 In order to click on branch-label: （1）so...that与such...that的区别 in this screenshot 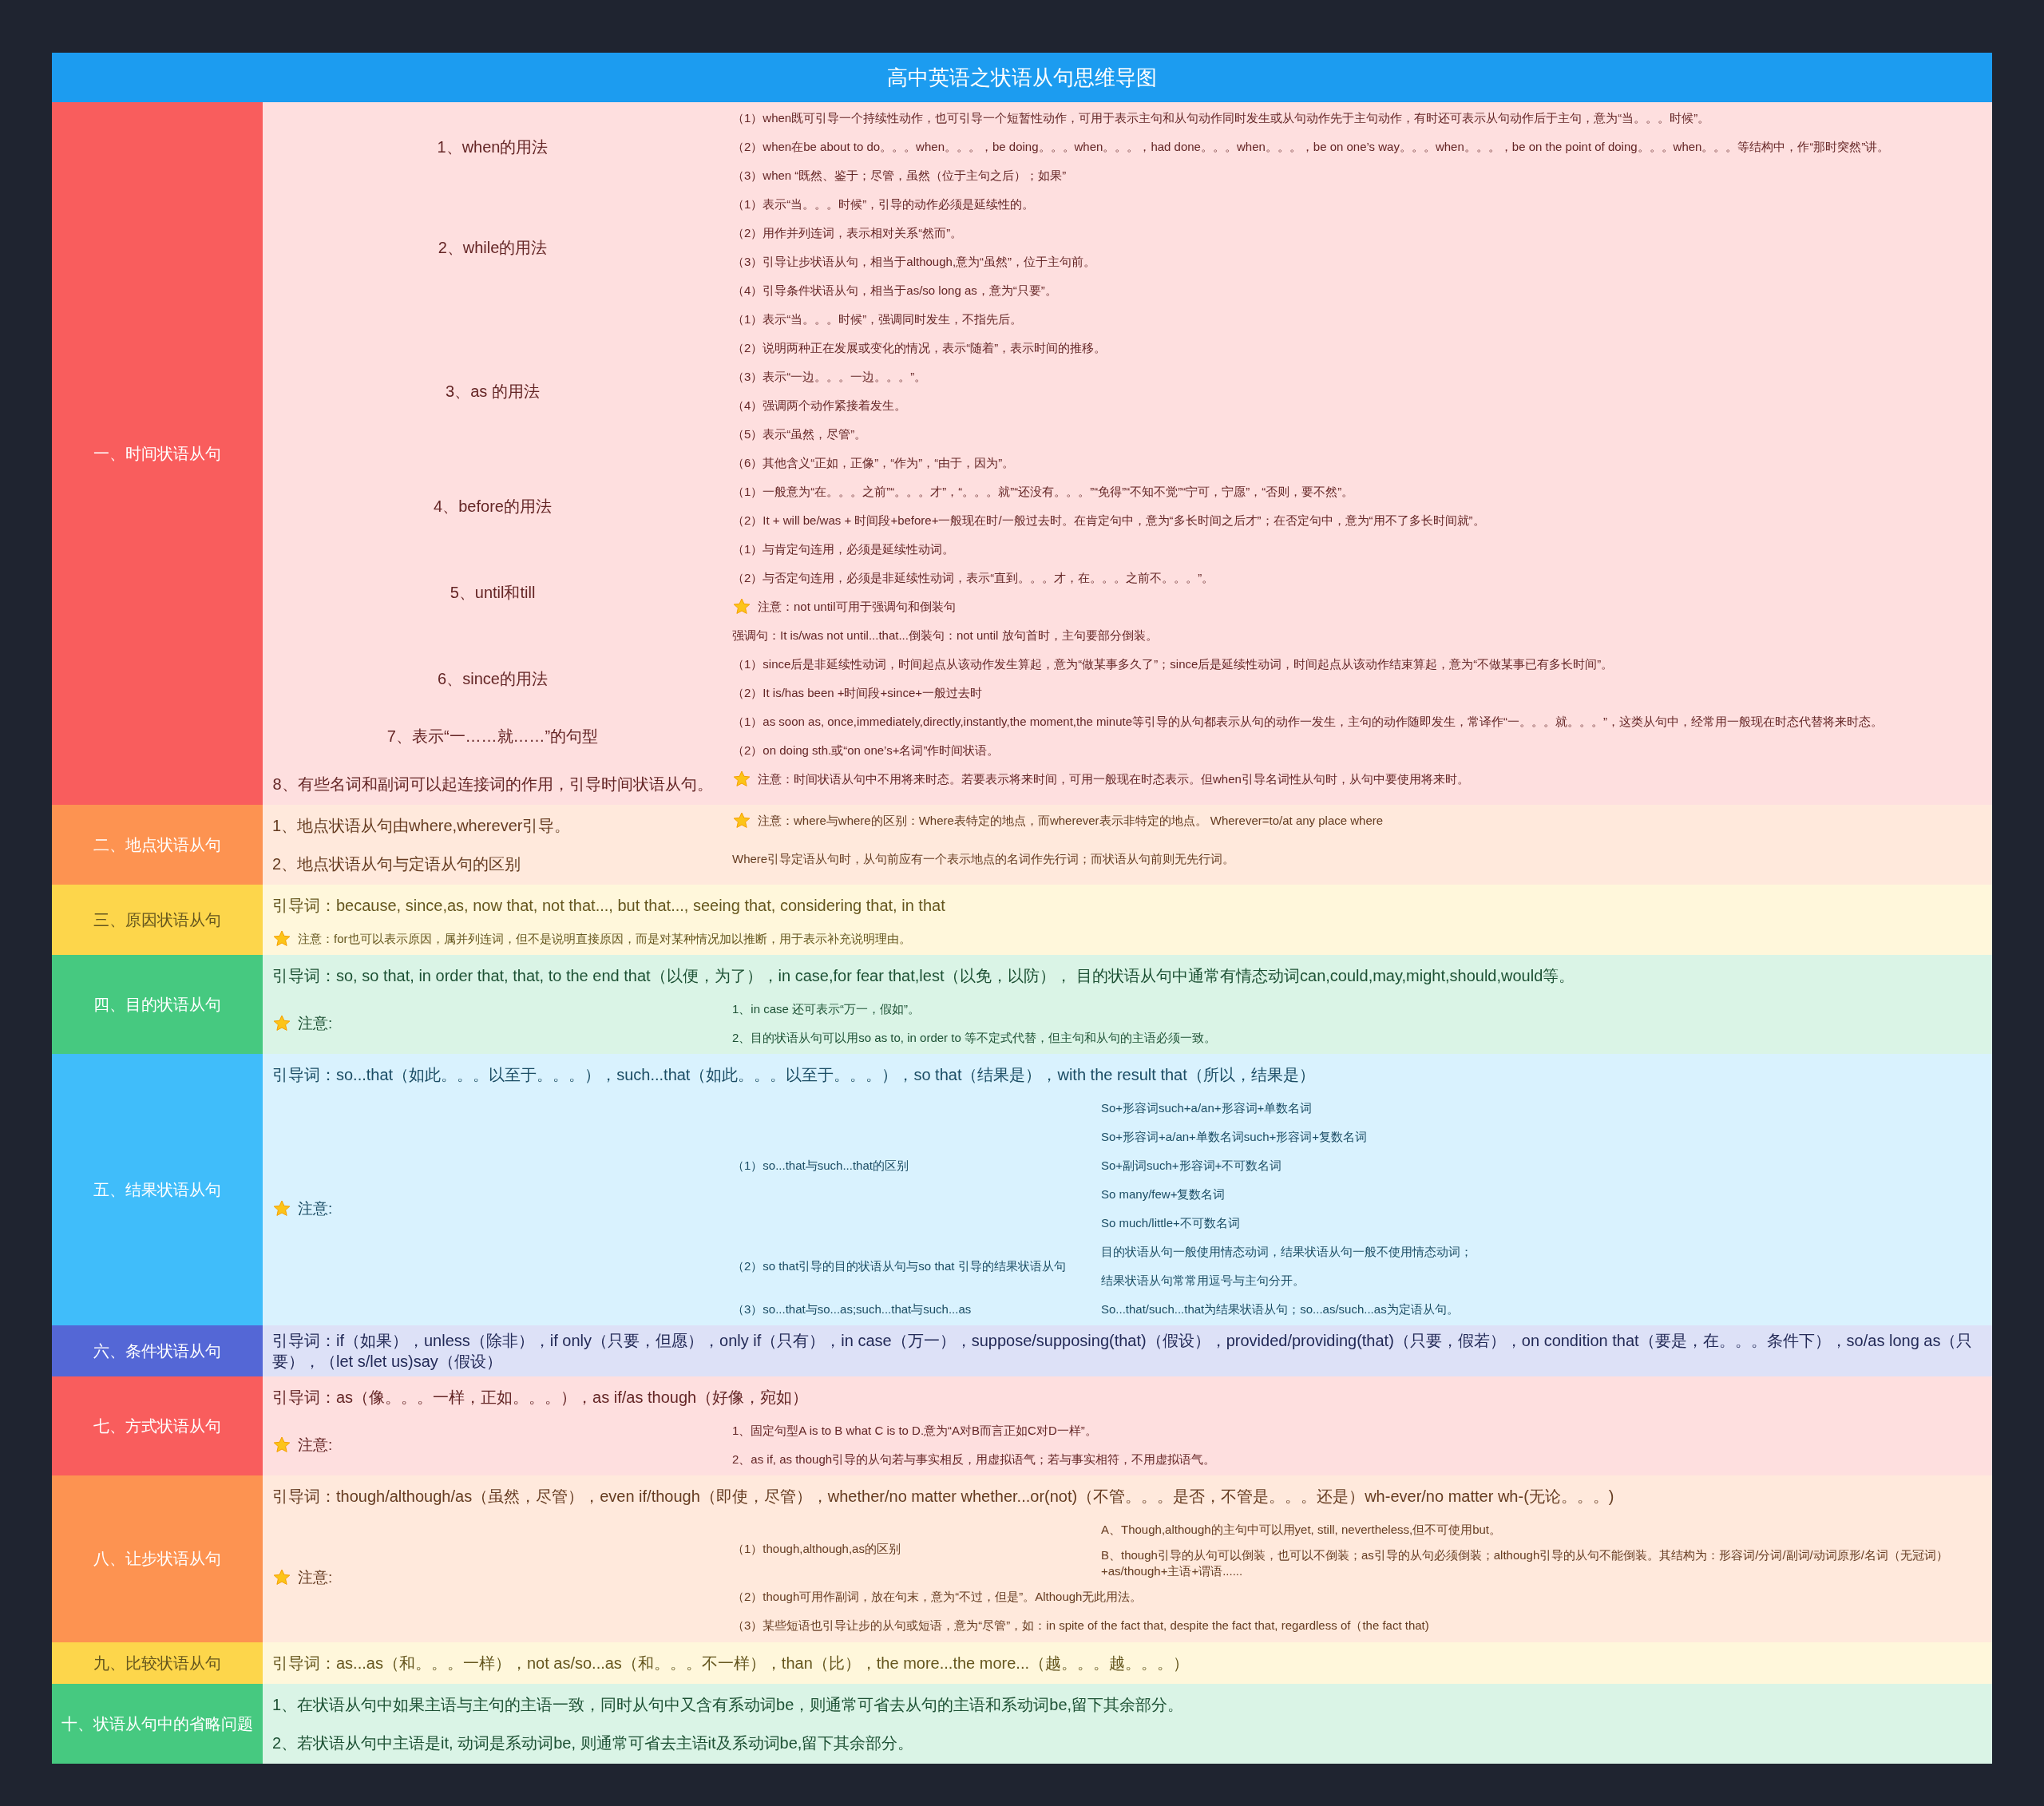, I will do `click(820, 1166)`.